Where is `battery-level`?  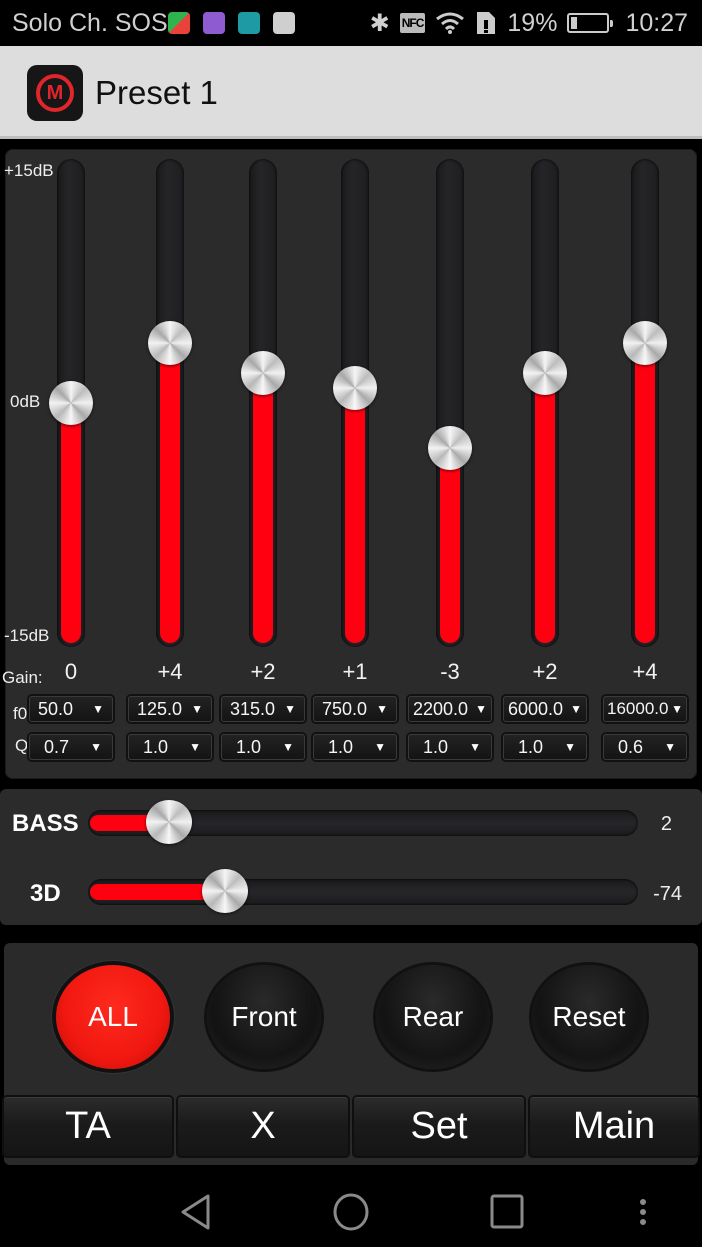
battery-level is located at coordinates (574, 23).